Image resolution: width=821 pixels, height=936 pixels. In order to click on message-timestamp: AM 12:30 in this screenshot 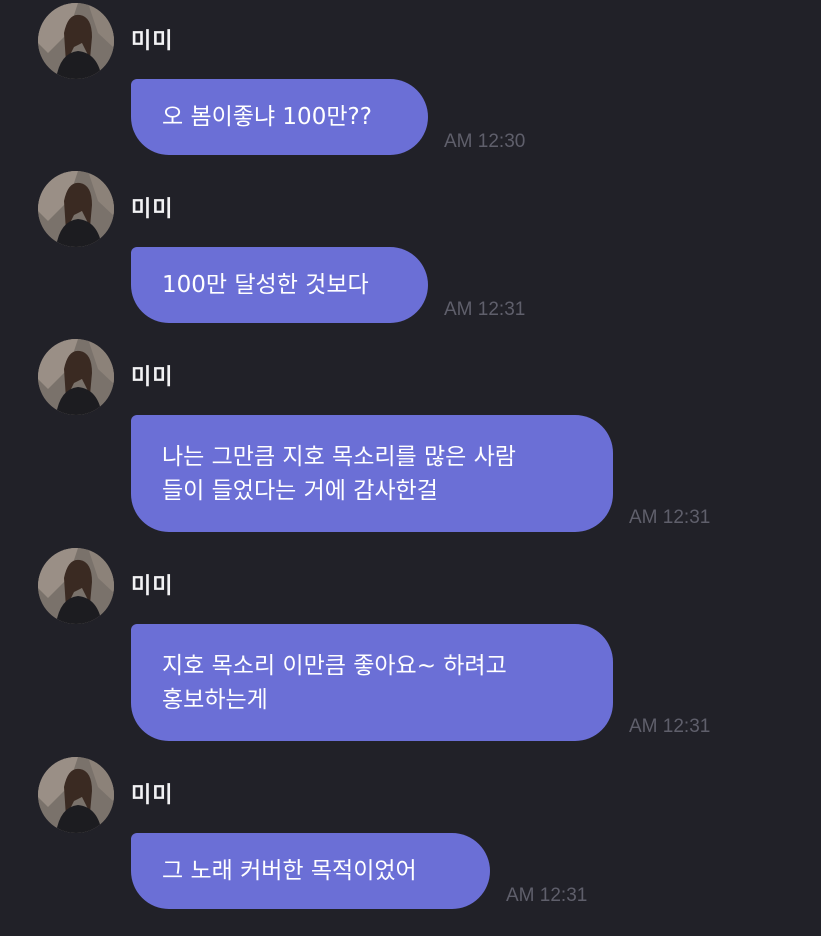, I will do `click(485, 141)`.